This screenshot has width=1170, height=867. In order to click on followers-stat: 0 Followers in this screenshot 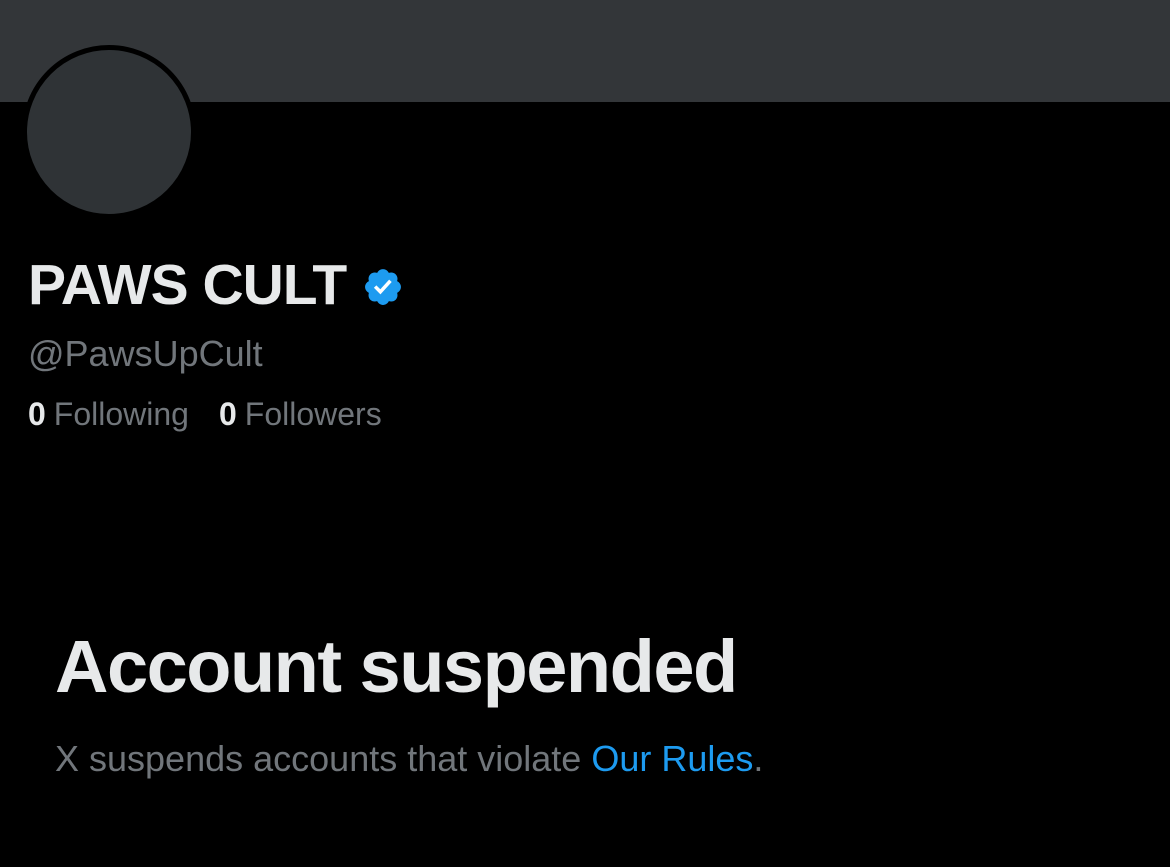, I will do `click(300, 414)`.